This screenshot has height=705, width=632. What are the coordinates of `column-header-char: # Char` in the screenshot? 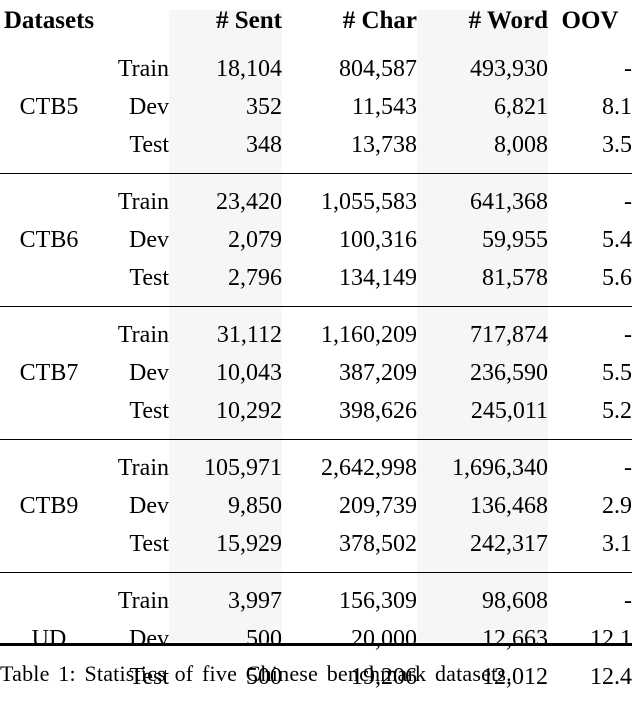 It's located at (349, 20).